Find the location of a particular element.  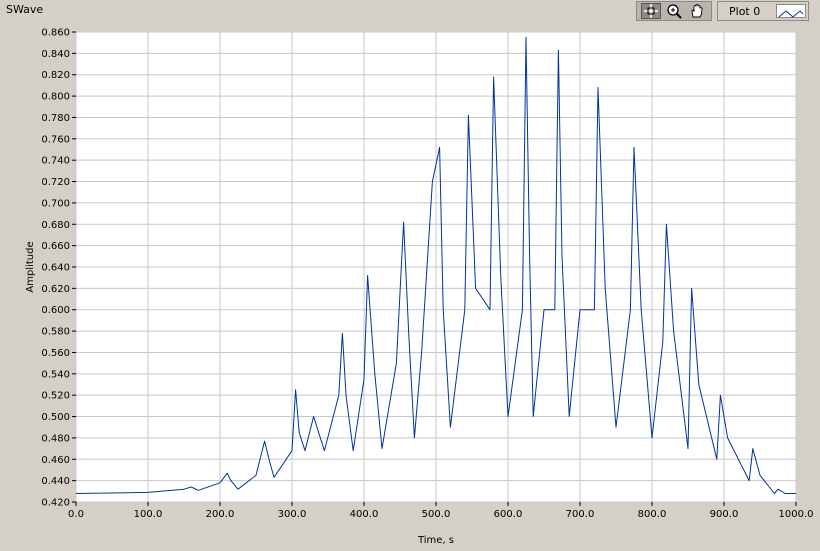

y-tick-label: 0.540 is located at coordinates (55, 374).